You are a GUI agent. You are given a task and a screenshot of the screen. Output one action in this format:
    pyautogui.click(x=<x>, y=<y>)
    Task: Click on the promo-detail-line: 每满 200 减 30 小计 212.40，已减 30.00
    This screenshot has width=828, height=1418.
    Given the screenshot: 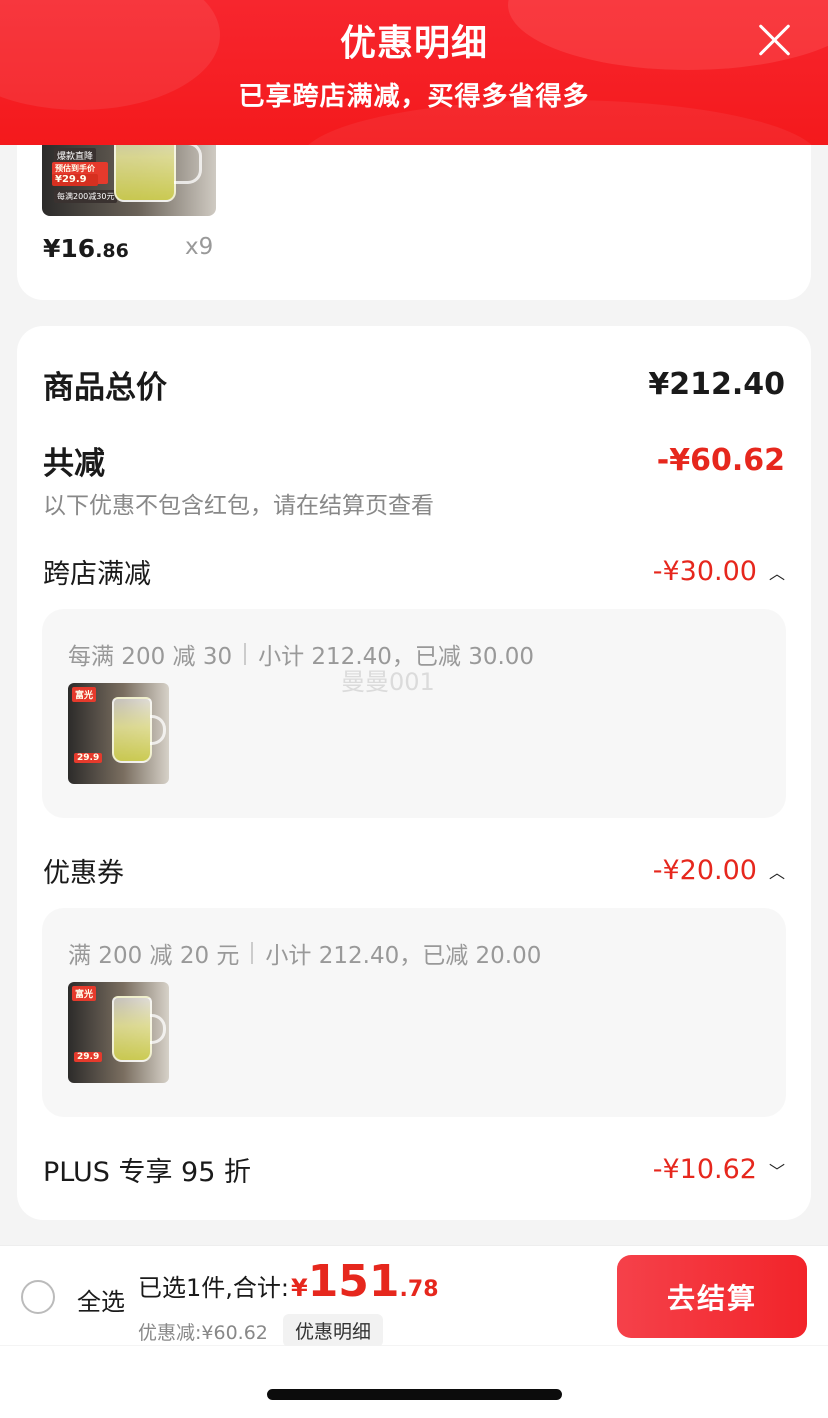 What is the action you would take?
    pyautogui.click(x=301, y=654)
    